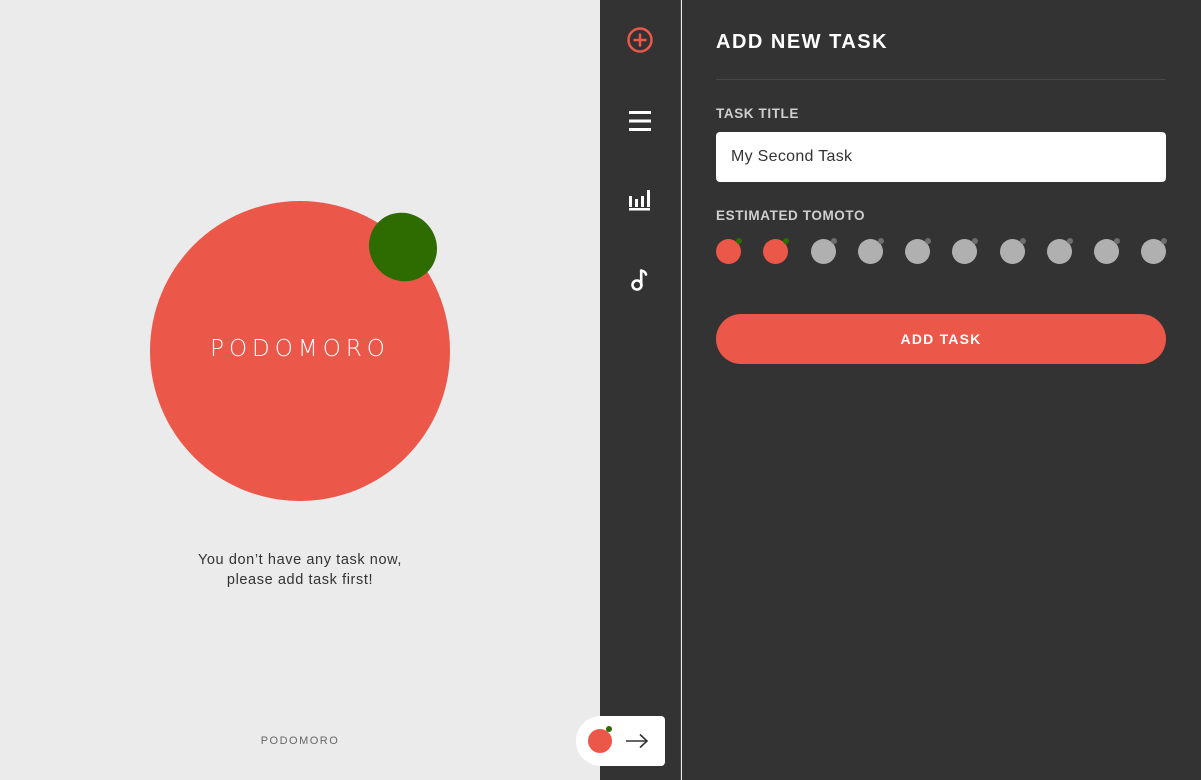  I want to click on side-nav, so click(640, 390).